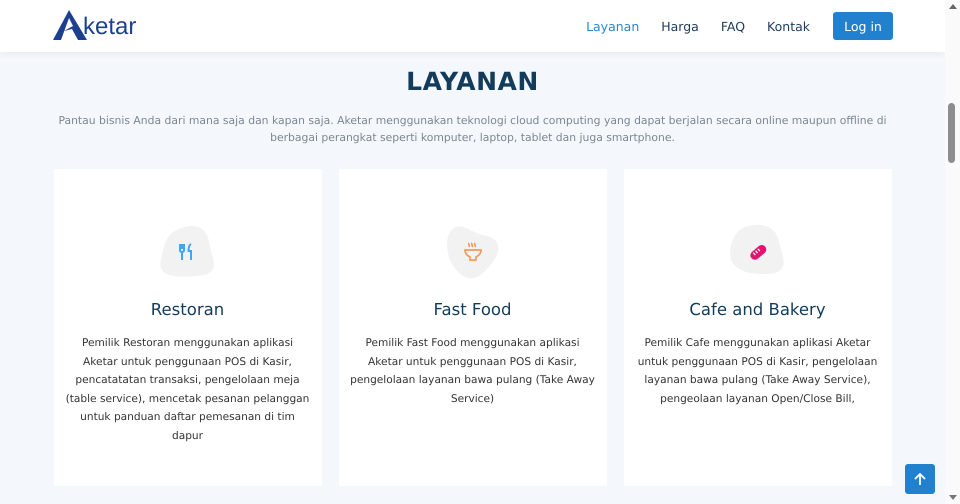  I want to click on scrollbar, so click(952, 252).